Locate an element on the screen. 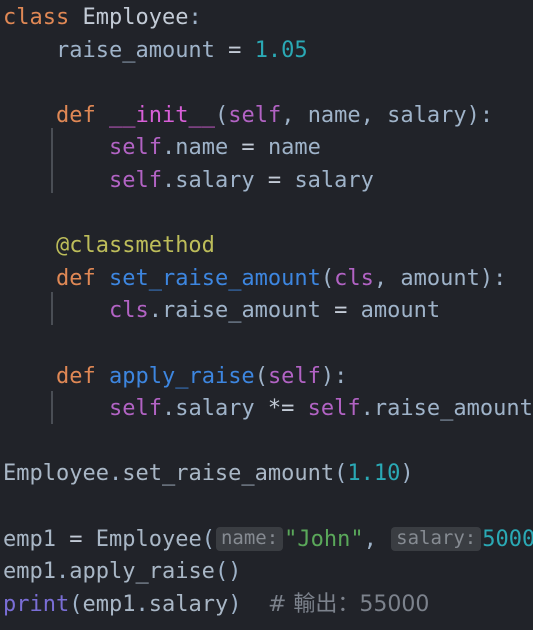 This screenshot has width=533, height=630. token-function-set-raise-amount: set_raise_amount is located at coordinates (214, 278).